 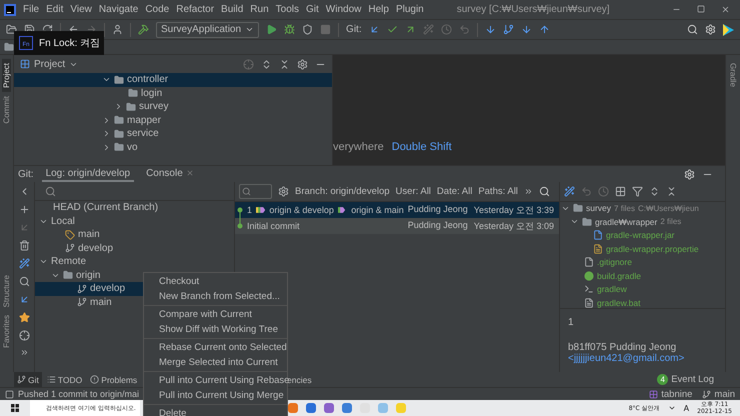 What do you see at coordinates (6, 331) in the screenshot?
I see `side-tab: Favorites` at bounding box center [6, 331].